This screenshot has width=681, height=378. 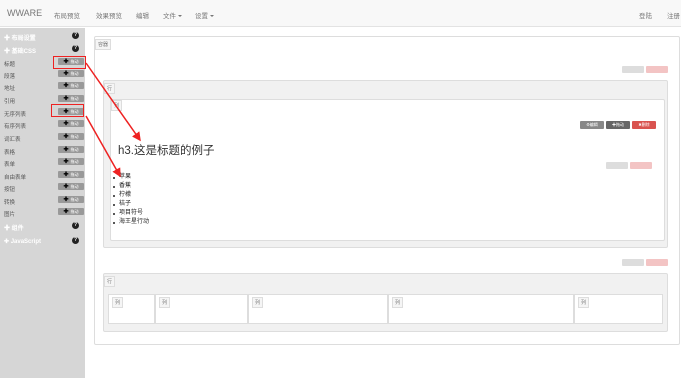 I want to click on nav-effect-preview-label: 效果预览, so click(x=109, y=16).